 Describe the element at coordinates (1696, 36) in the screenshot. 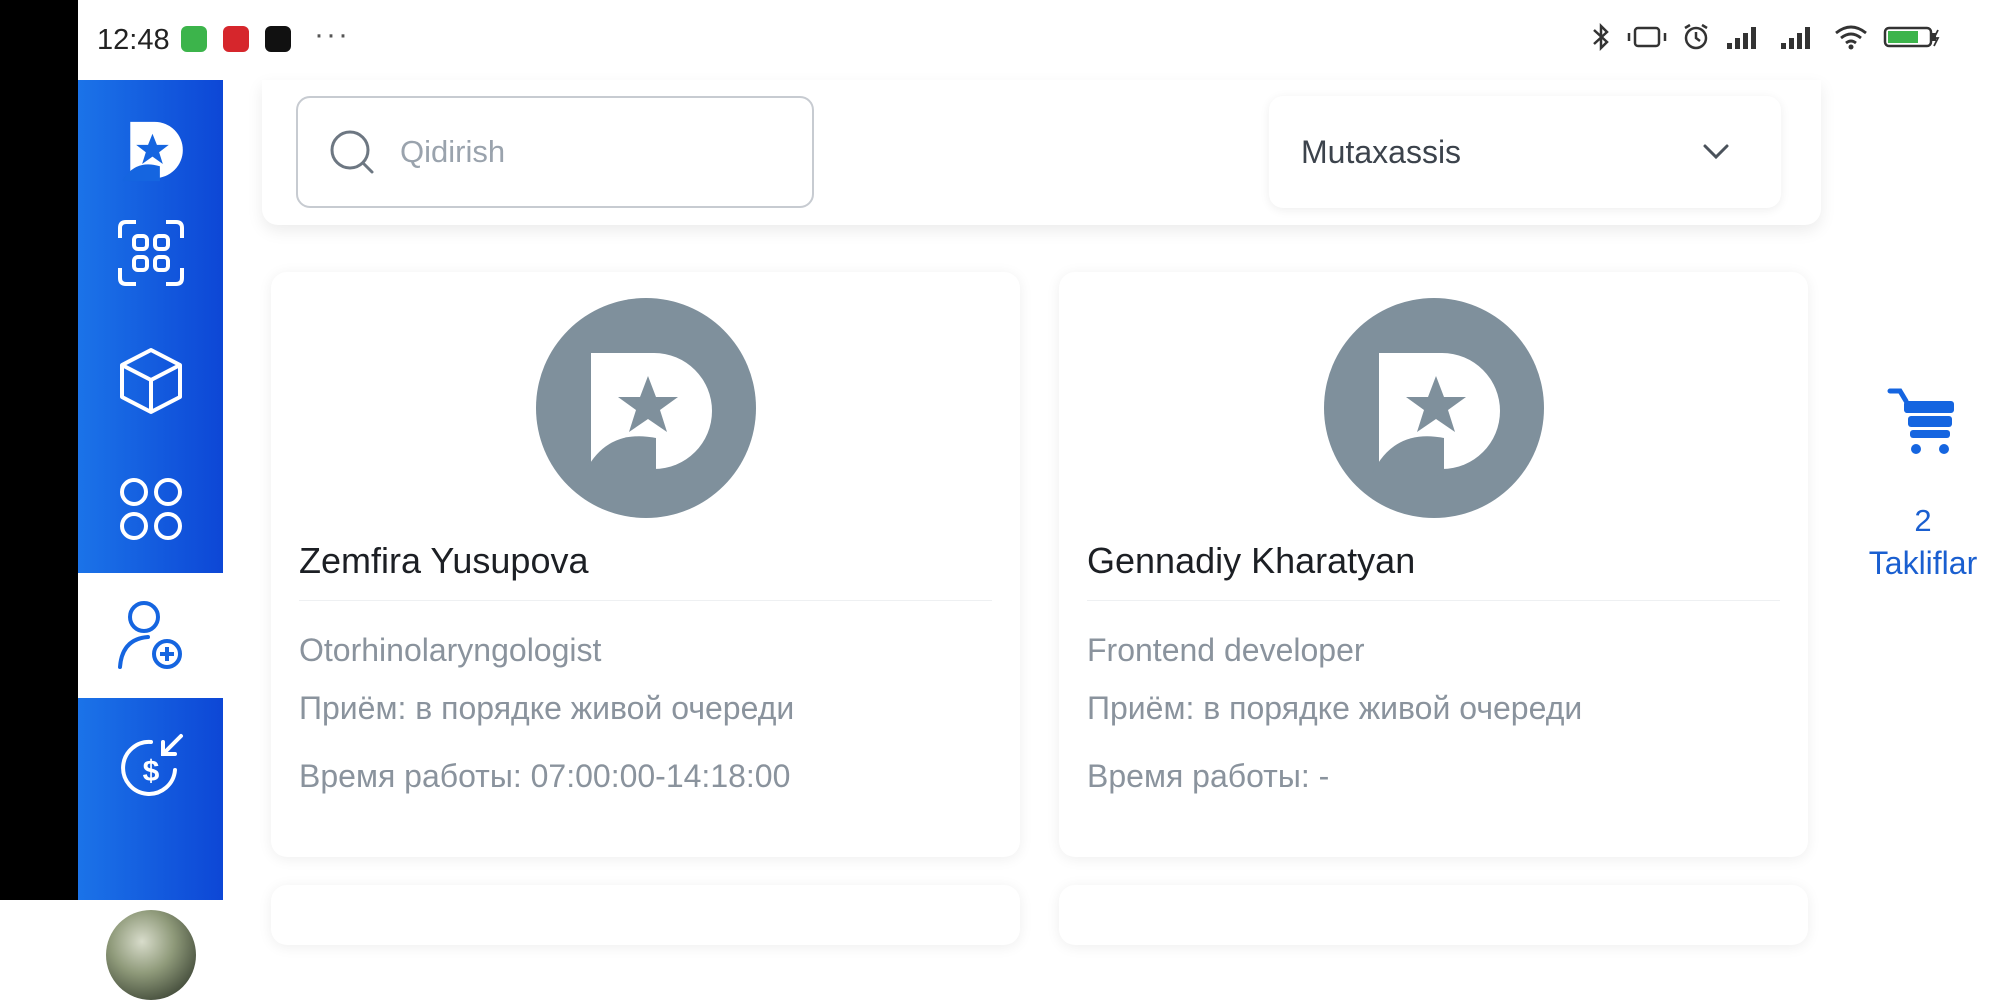

I see `alarm-icon` at that location.